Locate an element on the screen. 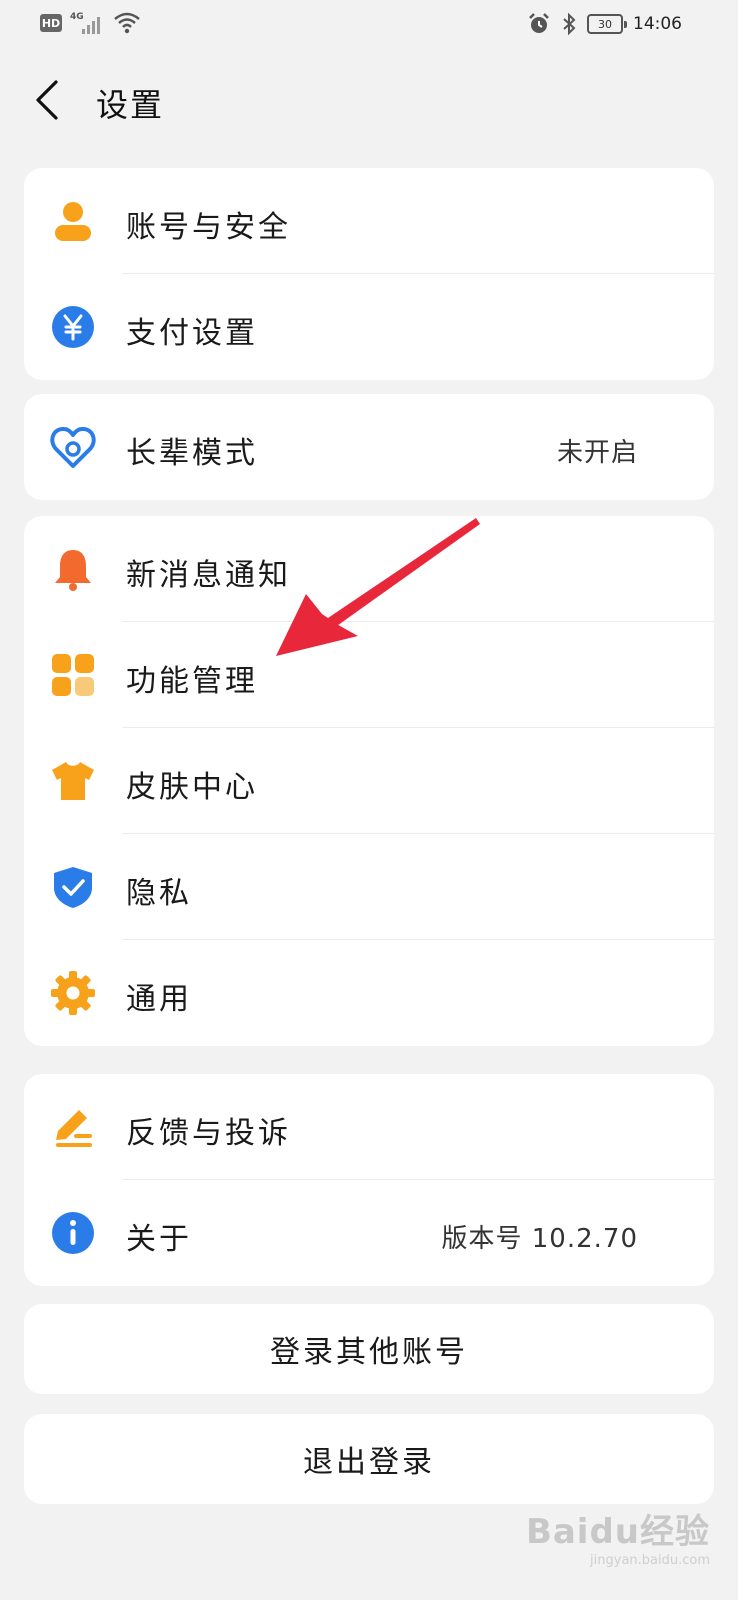 This screenshot has width=738, height=1600. page-title: 设置 is located at coordinates (130, 105).